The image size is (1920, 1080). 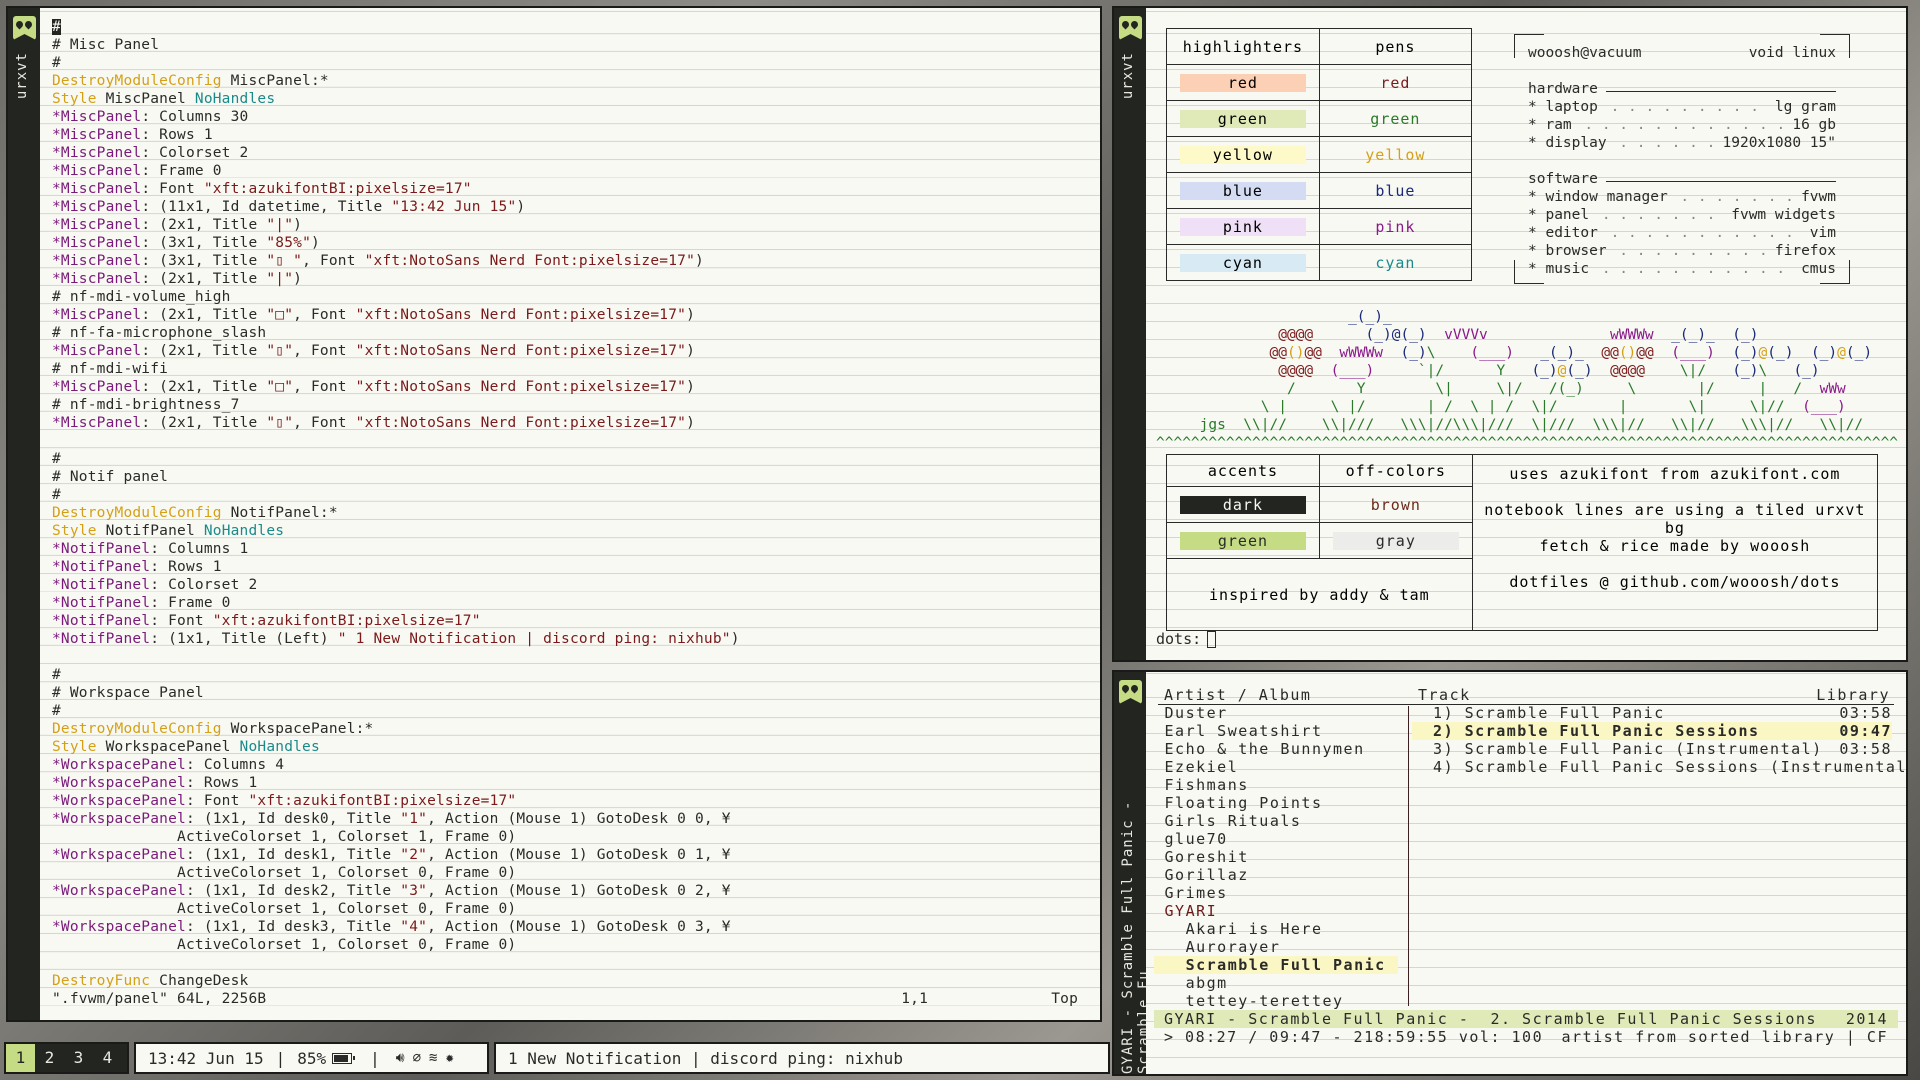 I want to click on shell-prompt: dots:, so click(x=1186, y=639).